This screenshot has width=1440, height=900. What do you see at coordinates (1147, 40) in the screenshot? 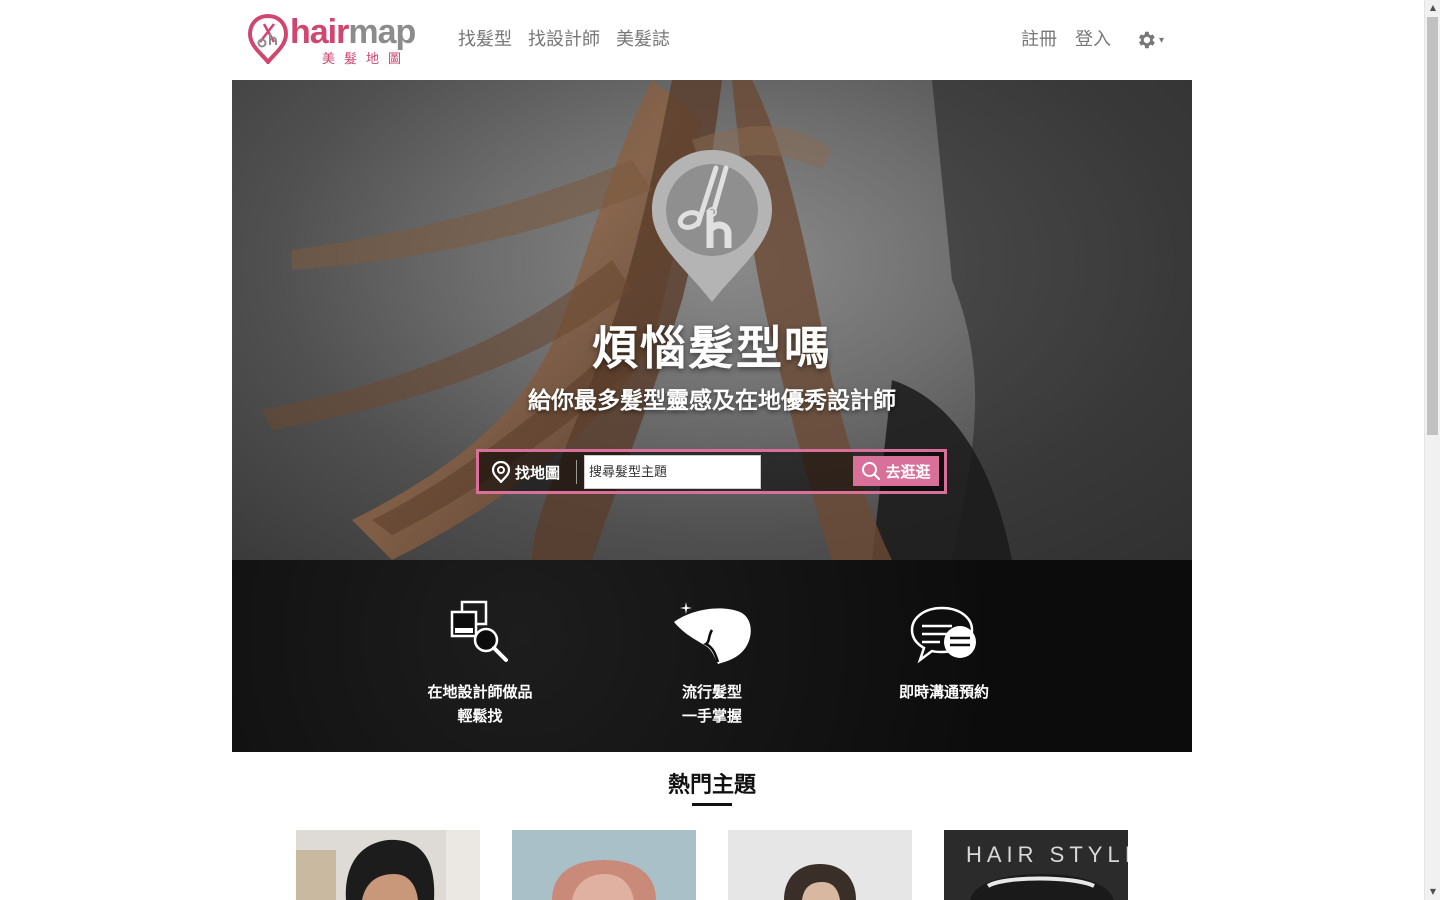
I see `gear-icon` at bounding box center [1147, 40].